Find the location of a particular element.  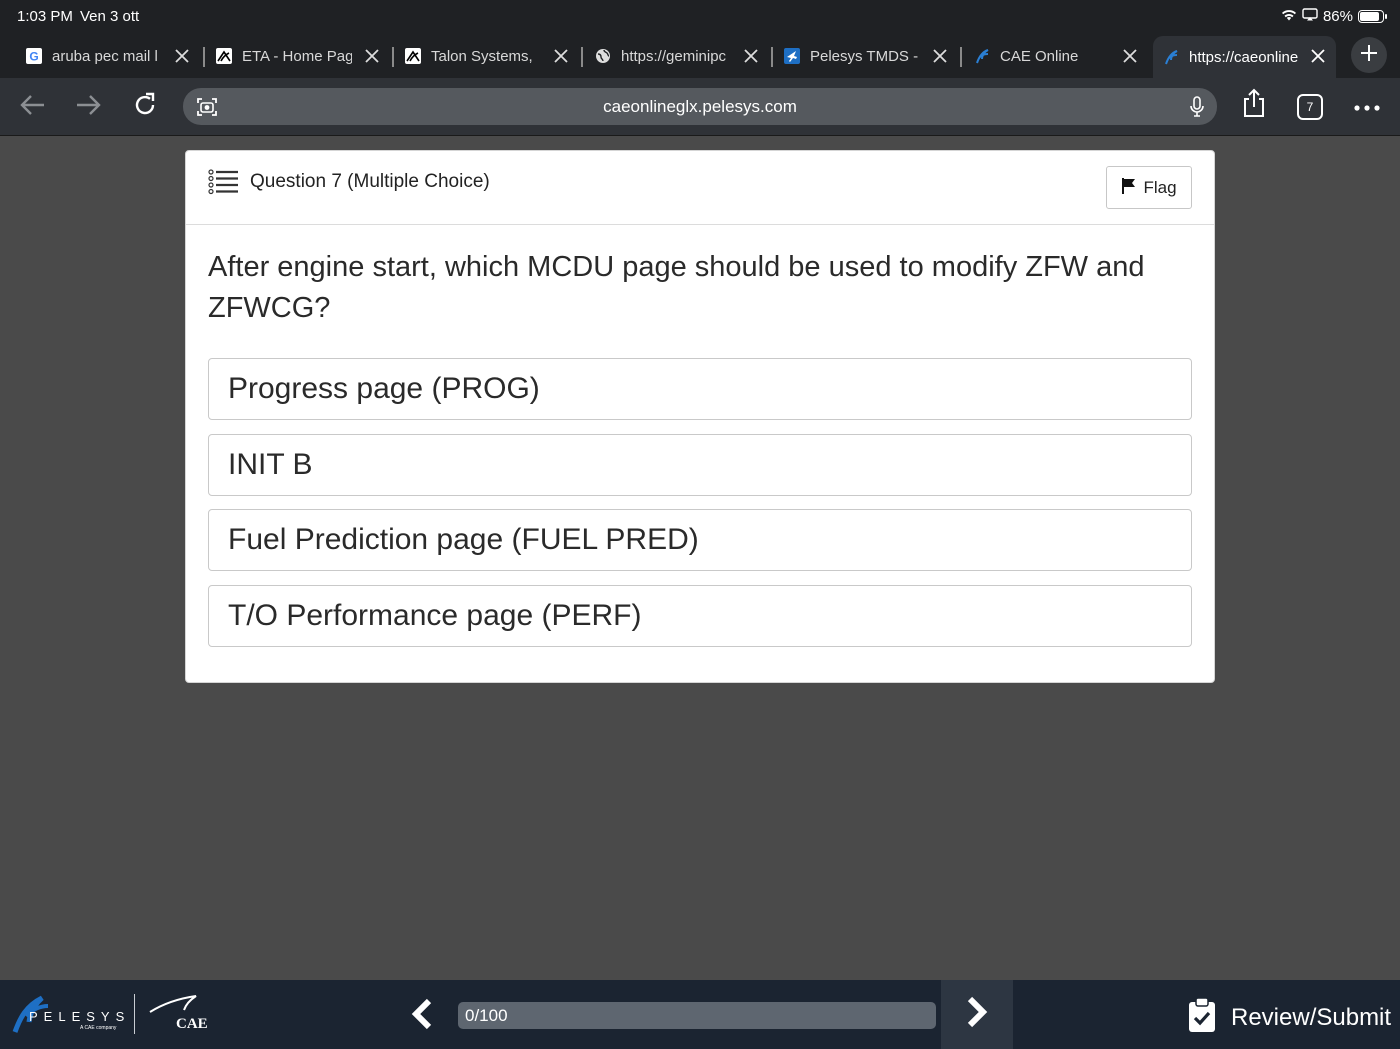

logo-divider is located at coordinates (134, 1014).